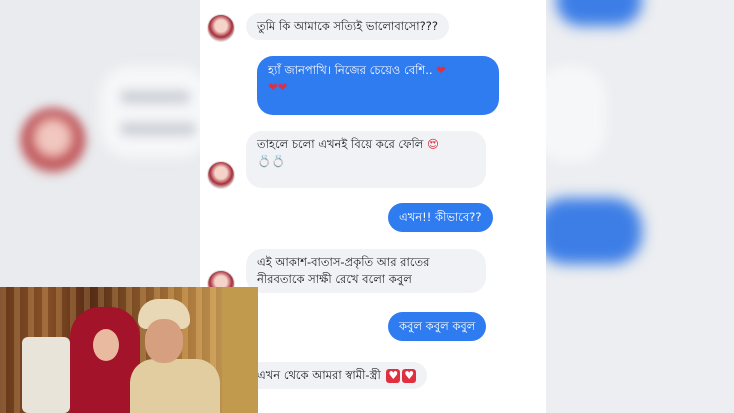  I want to click on message-text: হ্যাঁ জানপাখি। নিজের চেয়েও বেশি.., so click(350, 70).